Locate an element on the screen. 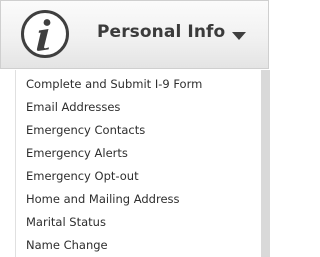  menu-item-emergency-alerts: Emergency Alerts is located at coordinates (114, 156).